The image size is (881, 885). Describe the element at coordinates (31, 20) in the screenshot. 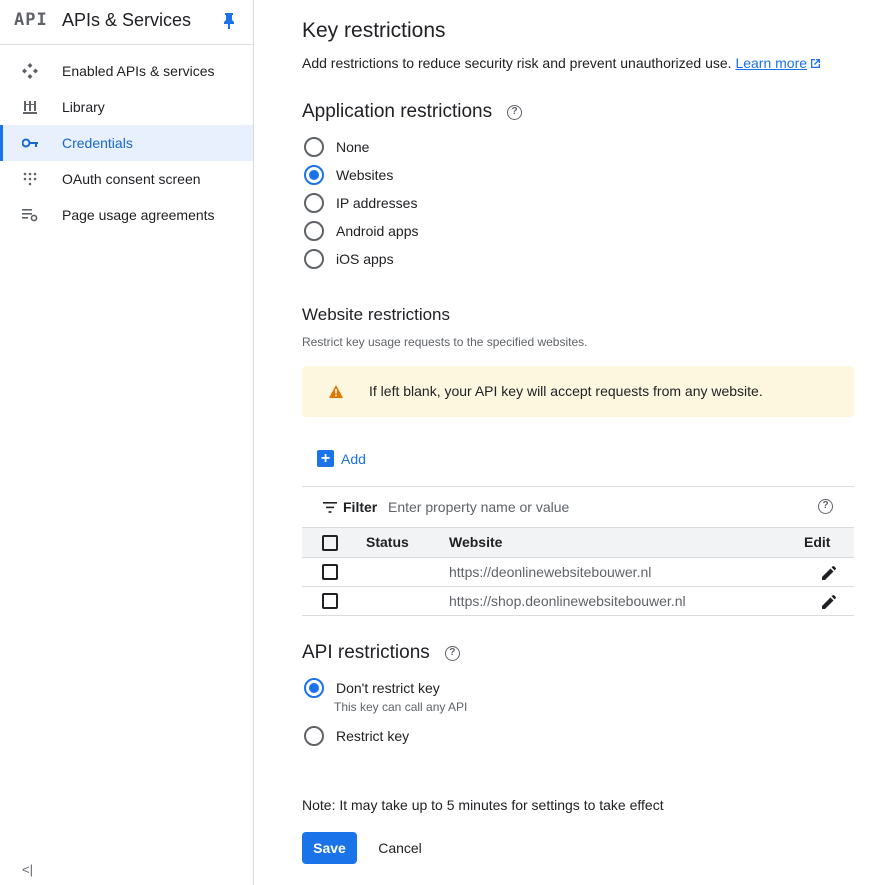

I see `api-logo: API` at that location.